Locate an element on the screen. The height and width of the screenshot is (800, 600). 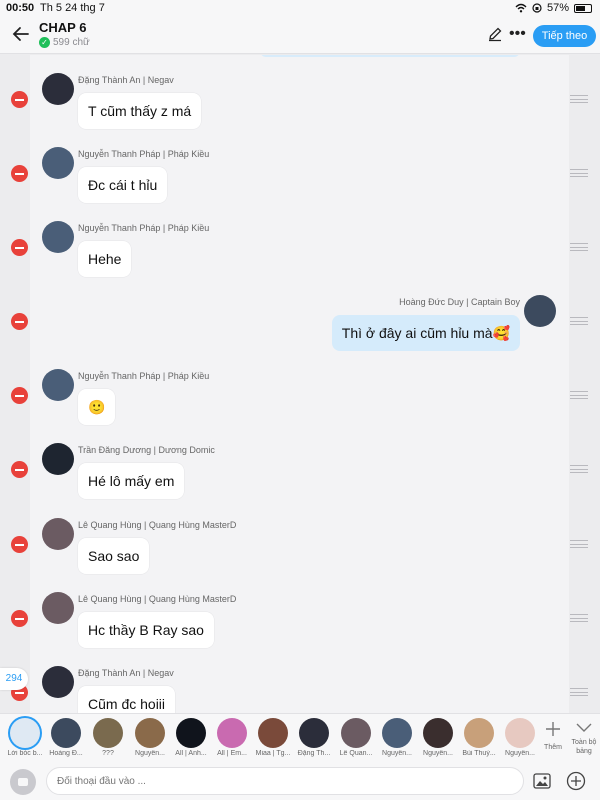
sender-name: Trần Đăng Dương | Dương Domic is located at coordinates (146, 450).